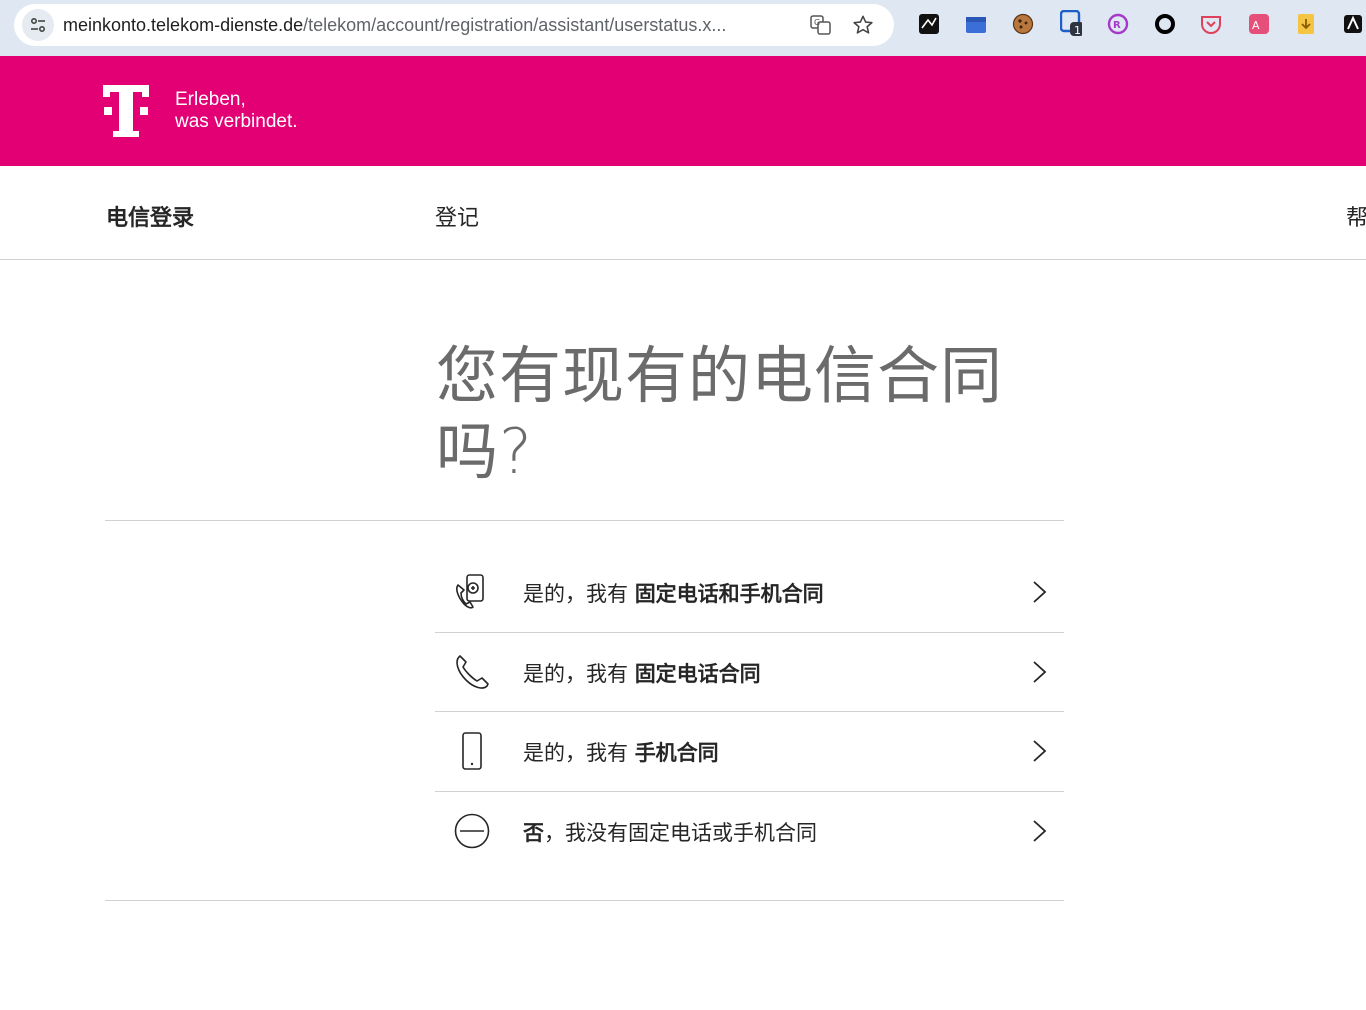 The width and height of the screenshot is (1366, 1010). Describe the element at coordinates (470, 591) in the screenshot. I see `landline-and-mobile-icon` at that location.